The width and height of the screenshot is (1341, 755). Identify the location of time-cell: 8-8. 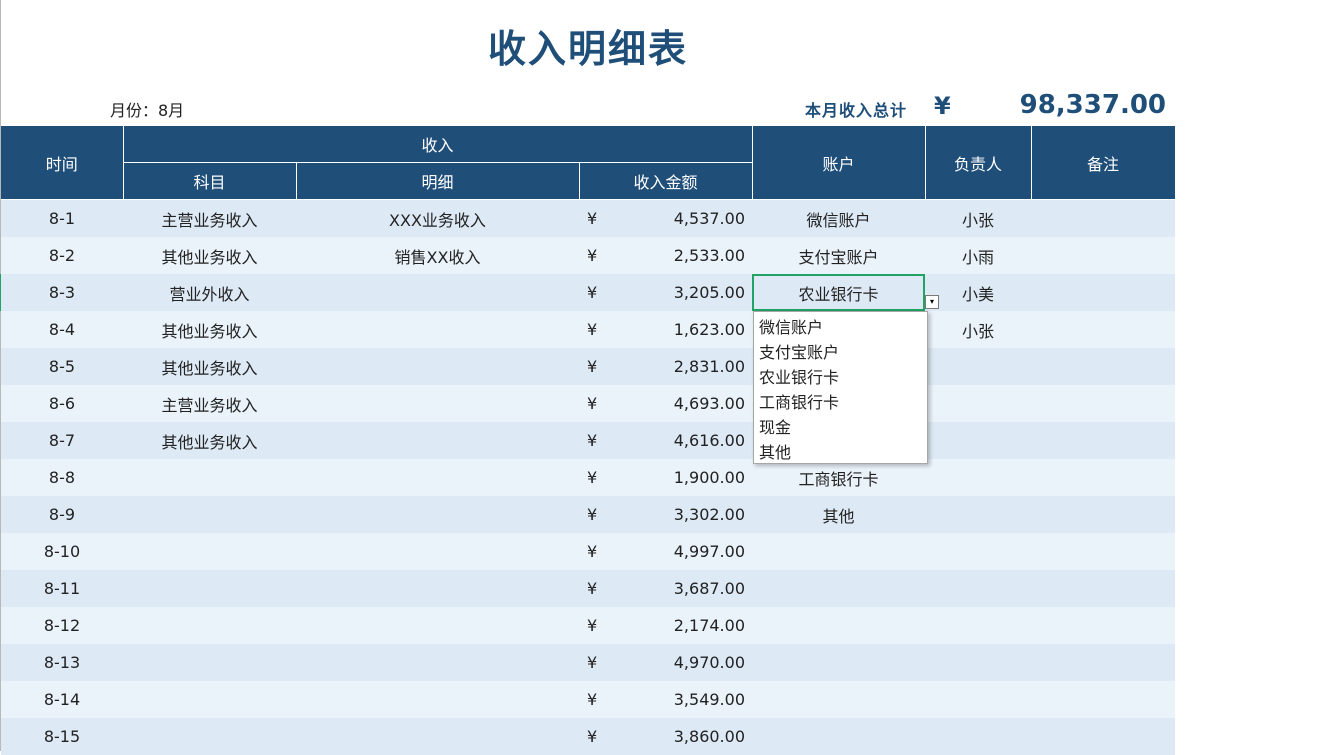
(62, 477).